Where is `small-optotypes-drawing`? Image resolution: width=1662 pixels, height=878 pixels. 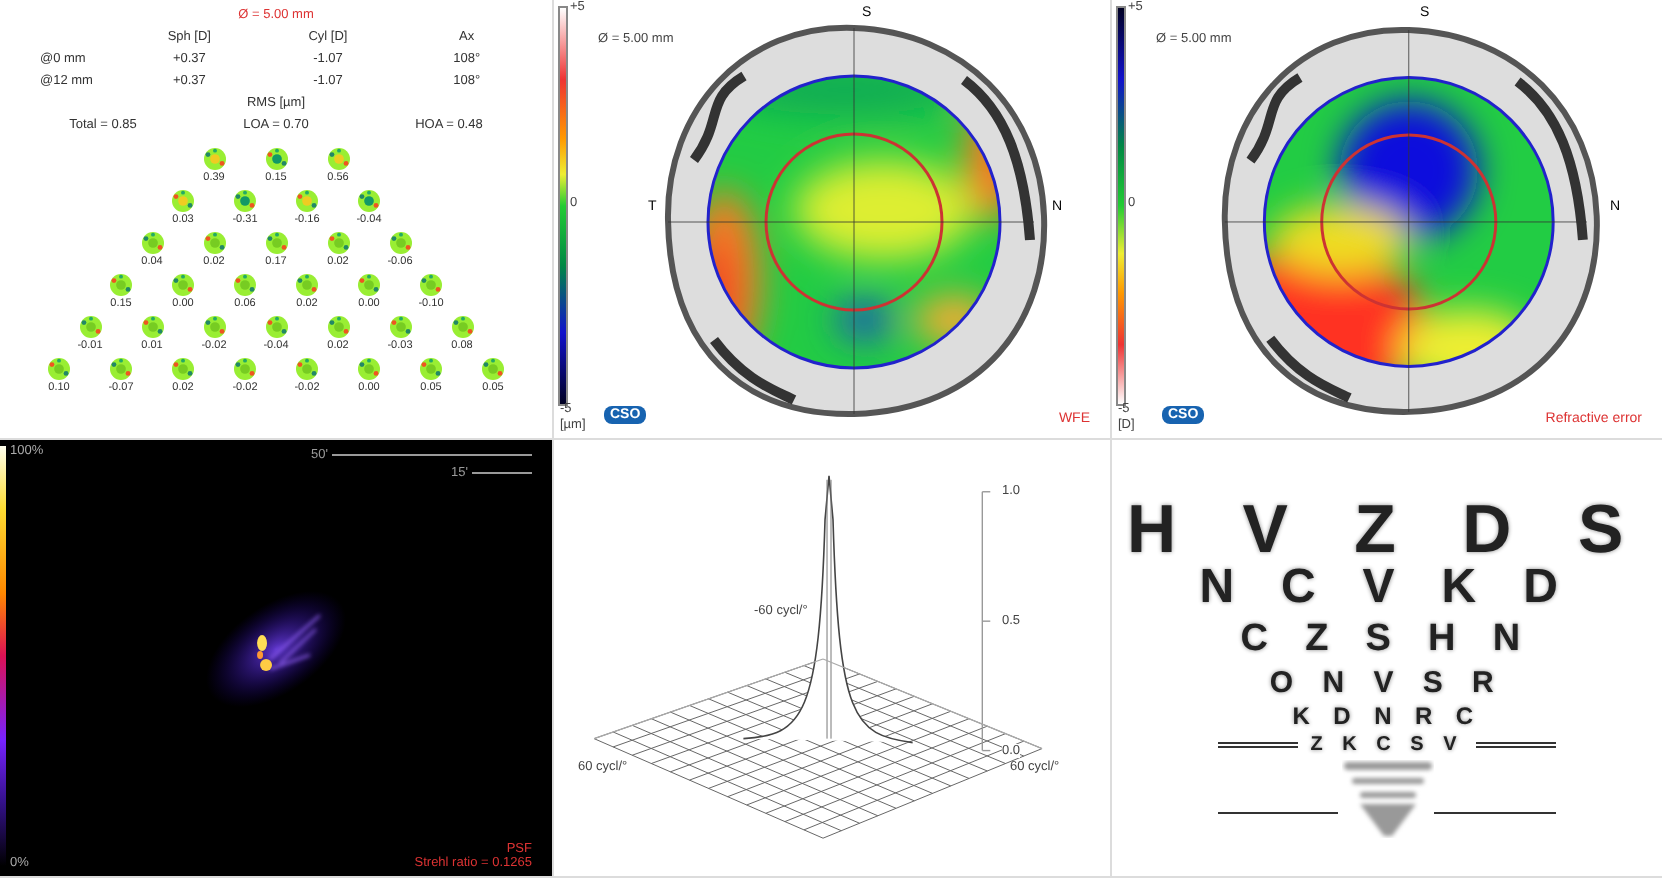
small-optotypes-drawing is located at coordinates (1388, 799).